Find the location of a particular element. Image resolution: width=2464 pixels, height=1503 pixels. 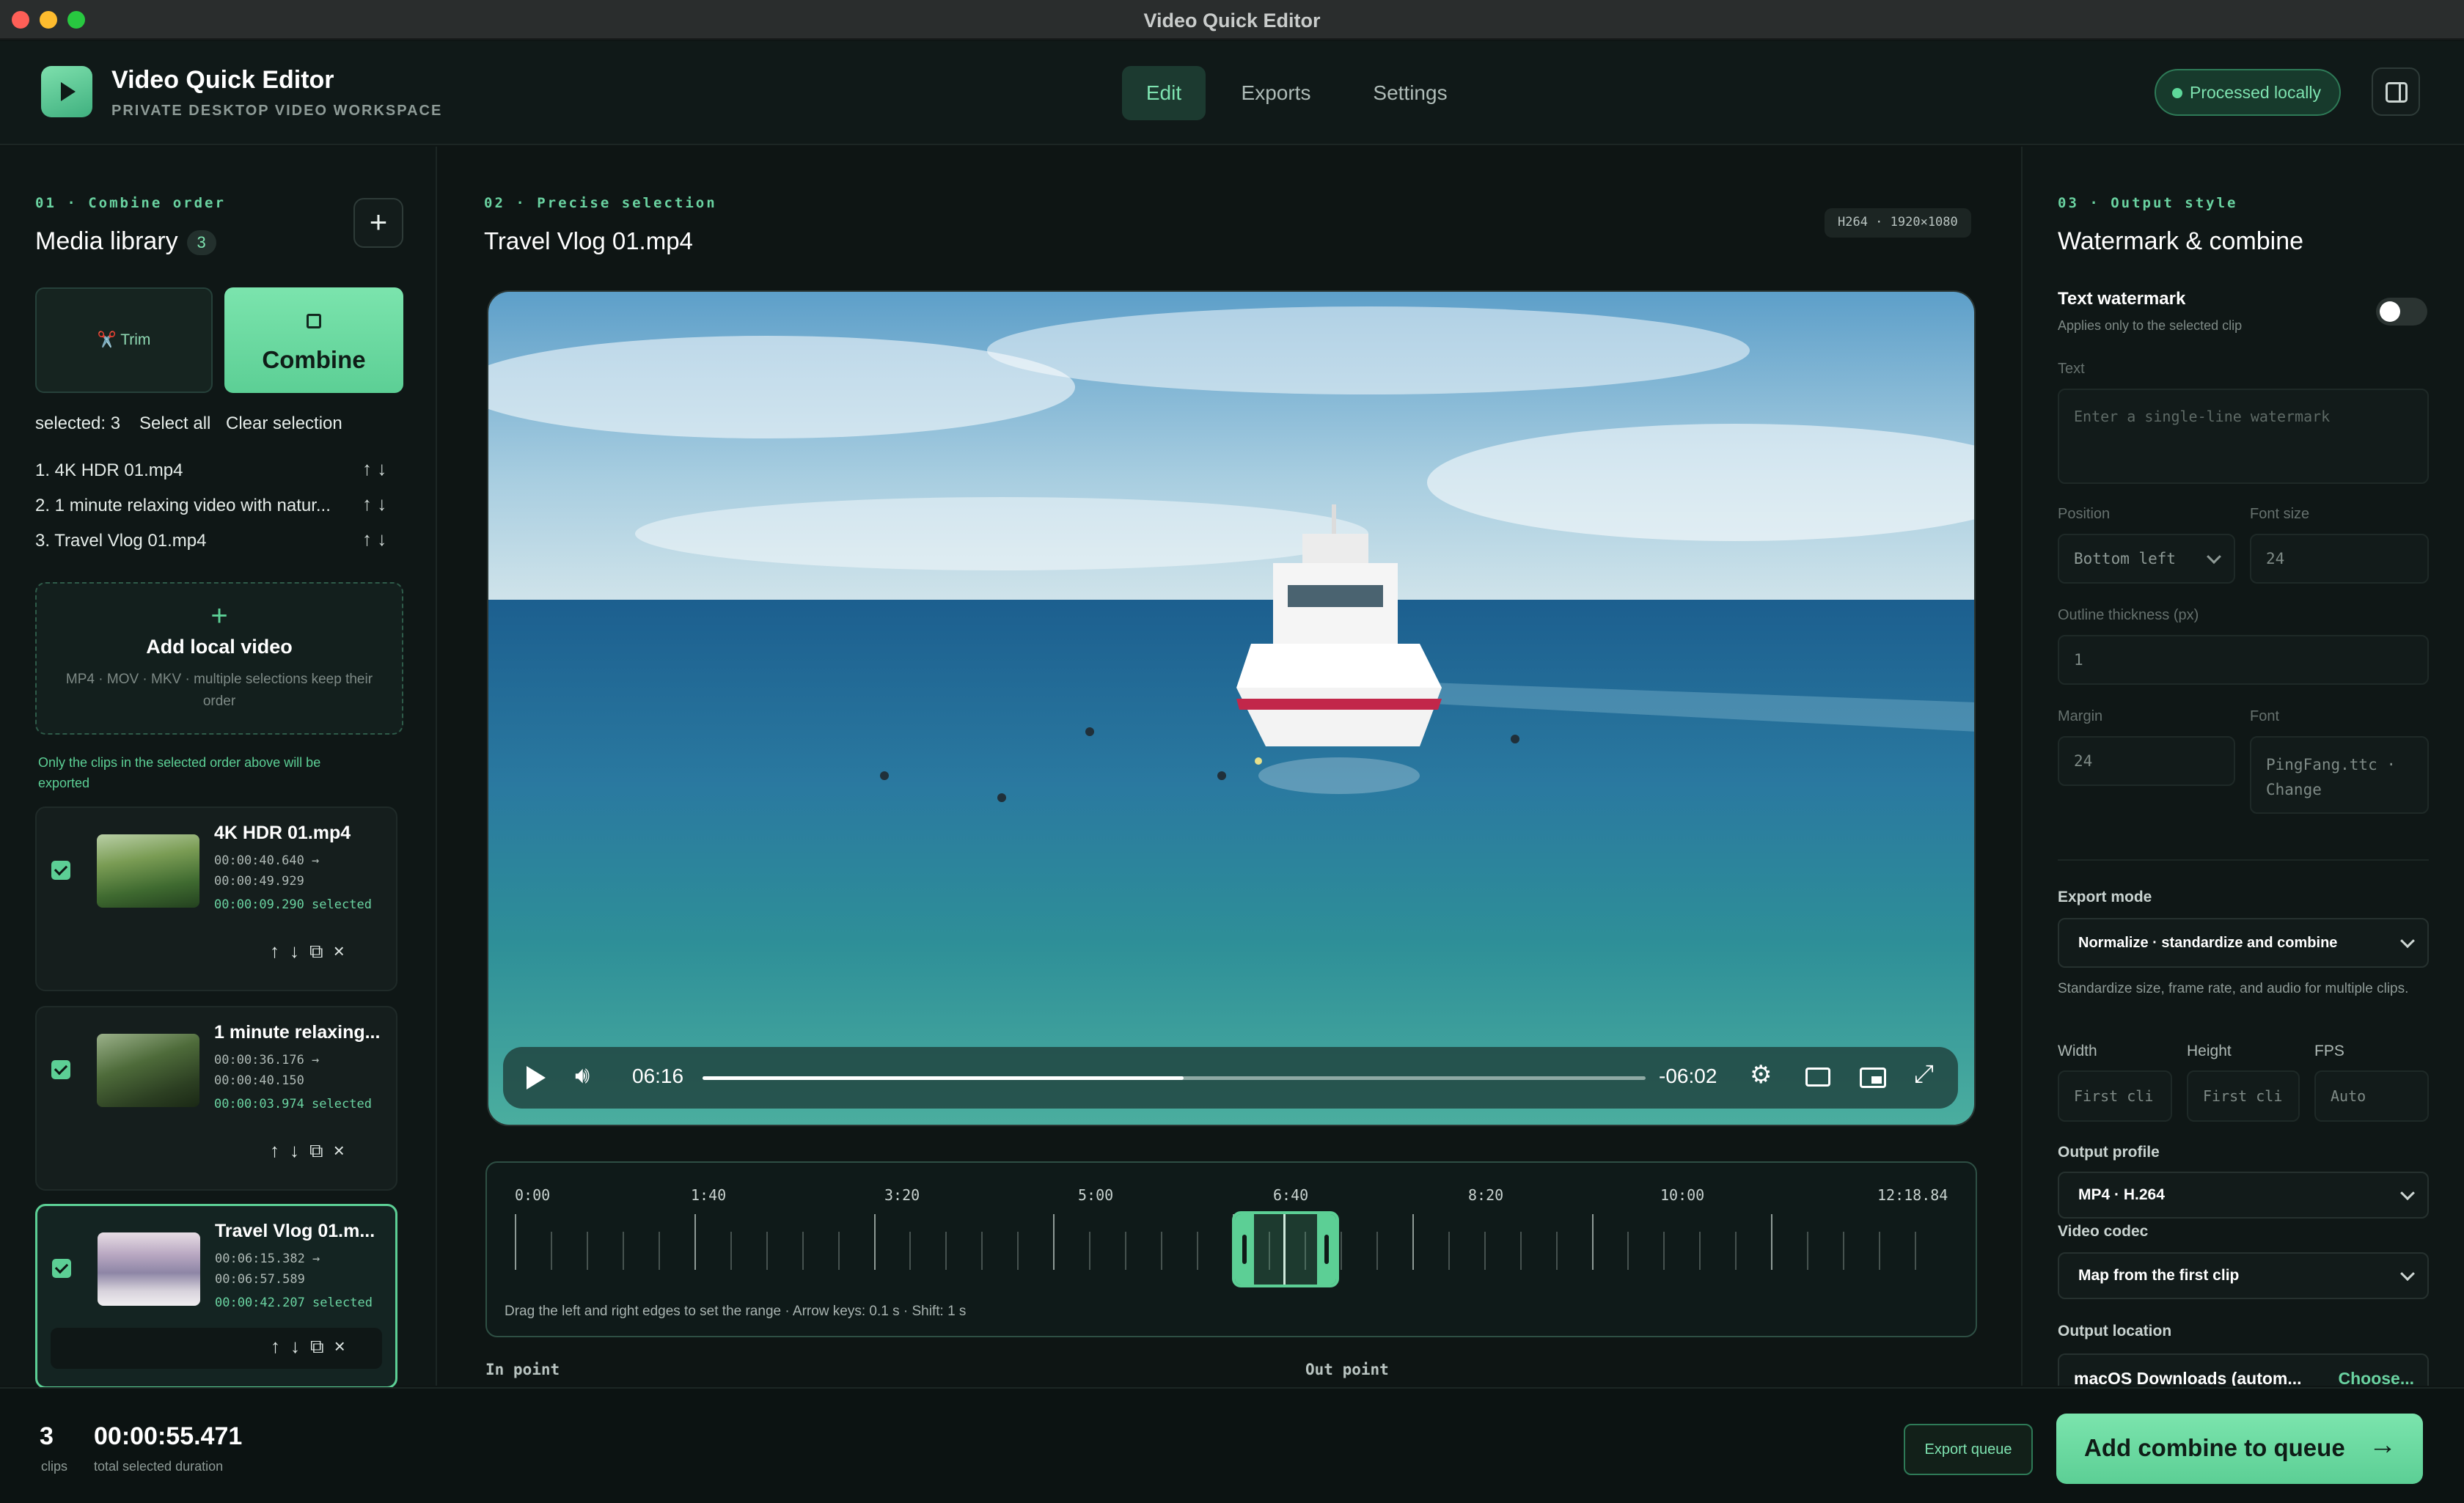

font-size-value: 24 is located at coordinates (2275, 558).